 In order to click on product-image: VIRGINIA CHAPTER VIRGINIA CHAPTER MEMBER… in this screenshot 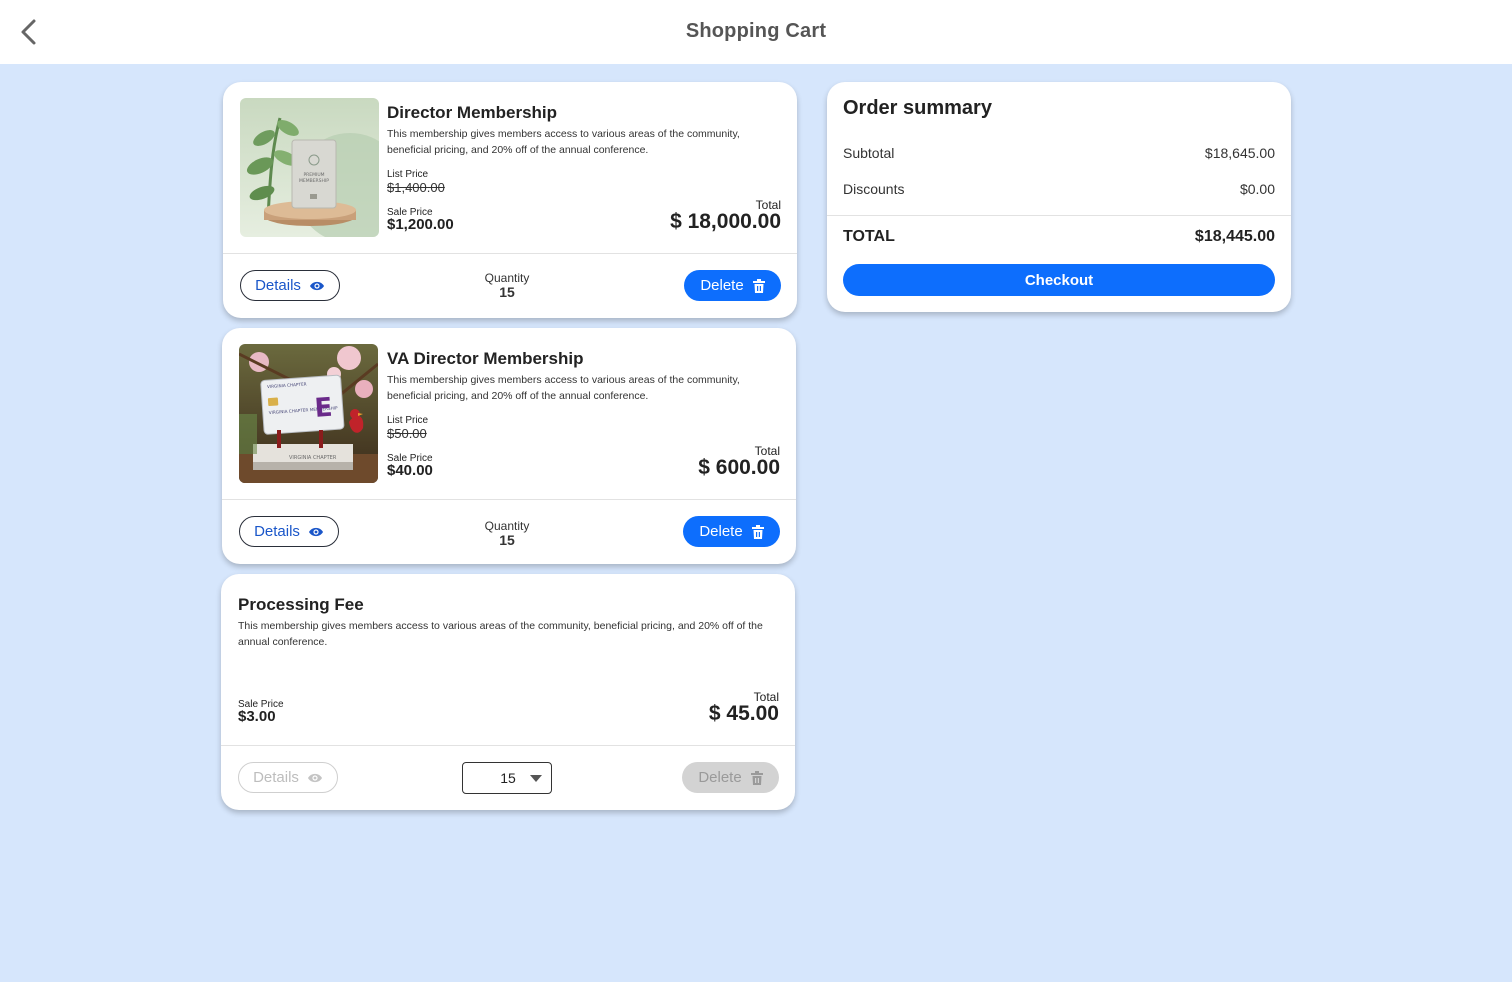, I will do `click(308, 413)`.